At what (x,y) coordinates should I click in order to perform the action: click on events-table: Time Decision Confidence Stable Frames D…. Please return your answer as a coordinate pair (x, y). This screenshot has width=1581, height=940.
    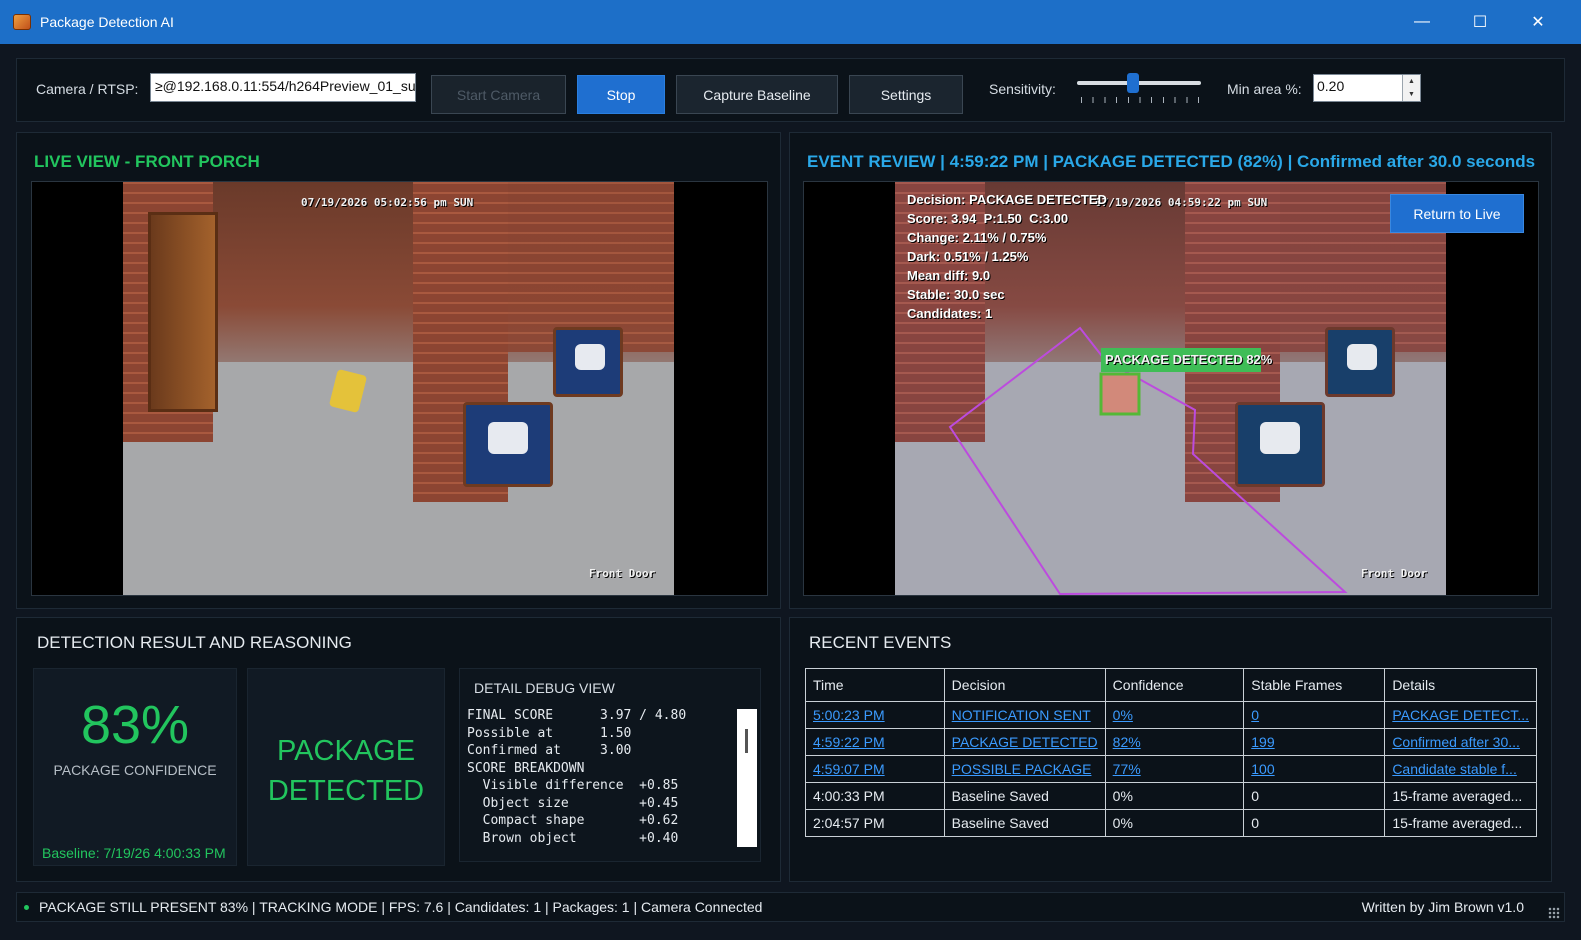
    Looking at the image, I should click on (1171, 752).